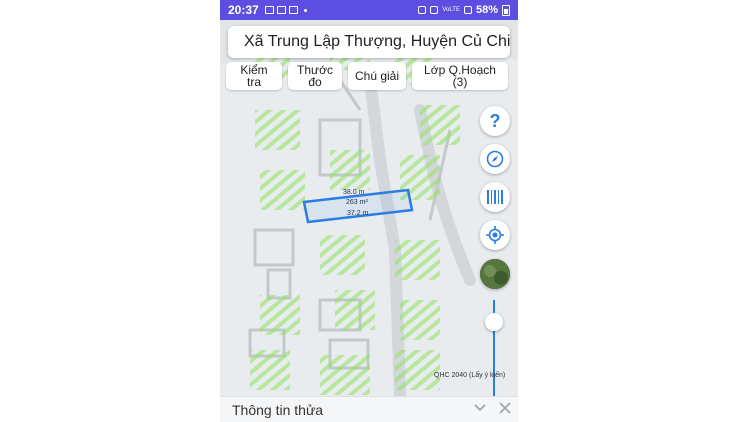 This screenshot has width=738, height=422. I want to click on sheet-title: Thông tin thửa, so click(278, 409).